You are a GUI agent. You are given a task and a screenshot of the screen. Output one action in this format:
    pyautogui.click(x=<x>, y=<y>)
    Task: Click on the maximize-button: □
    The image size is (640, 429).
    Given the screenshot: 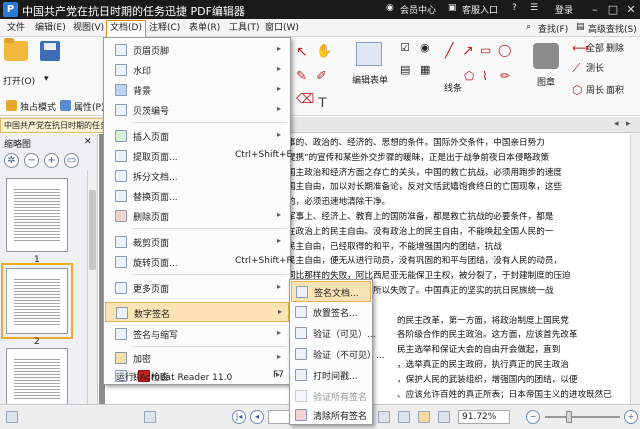 What is the action you would take?
    pyautogui.click(x=613, y=9)
    